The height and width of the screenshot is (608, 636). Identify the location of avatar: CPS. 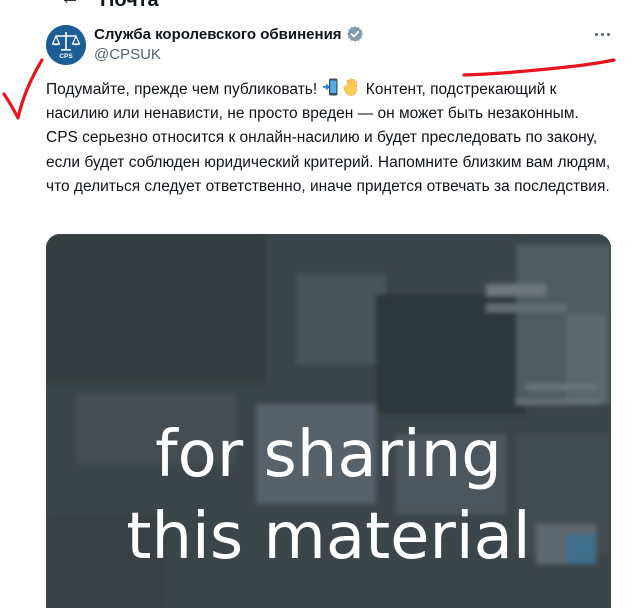
(66, 45).